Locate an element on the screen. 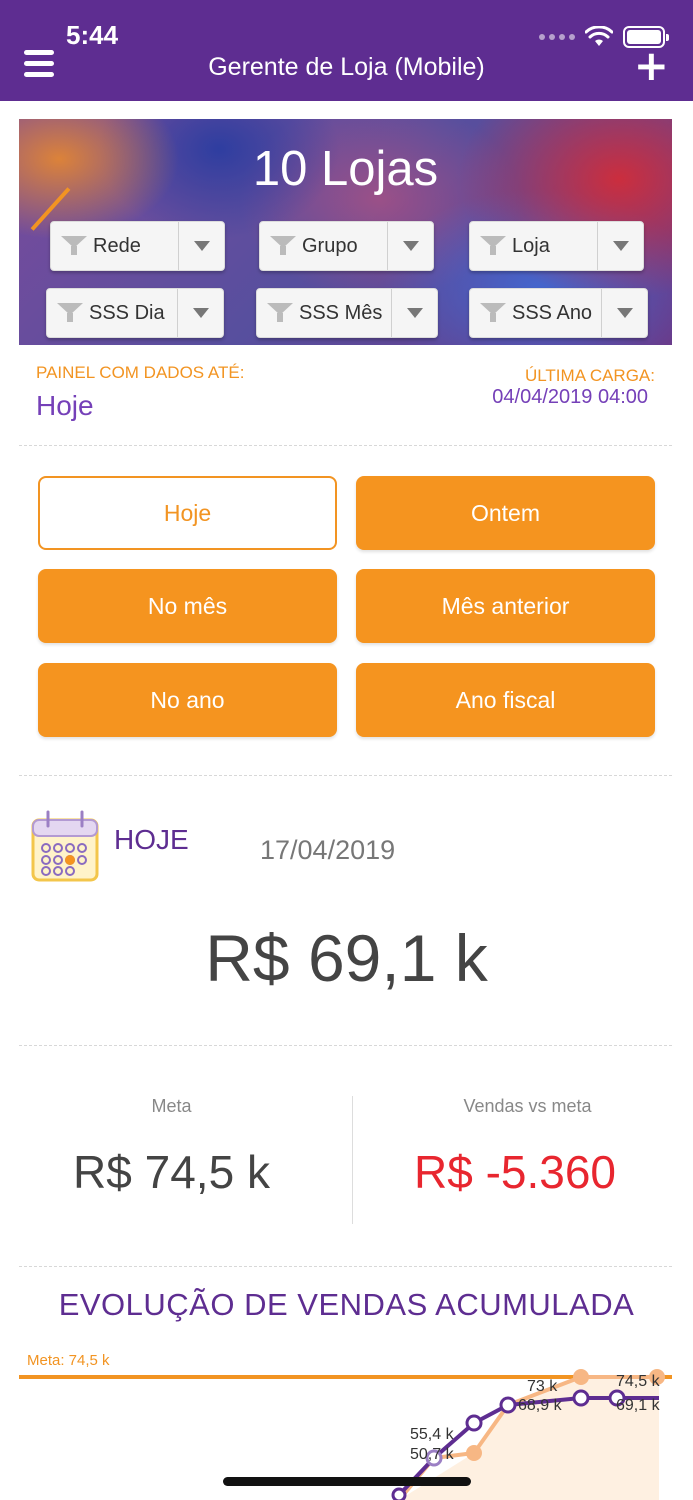  period-button-hoje: Hoje is located at coordinates (187, 513).